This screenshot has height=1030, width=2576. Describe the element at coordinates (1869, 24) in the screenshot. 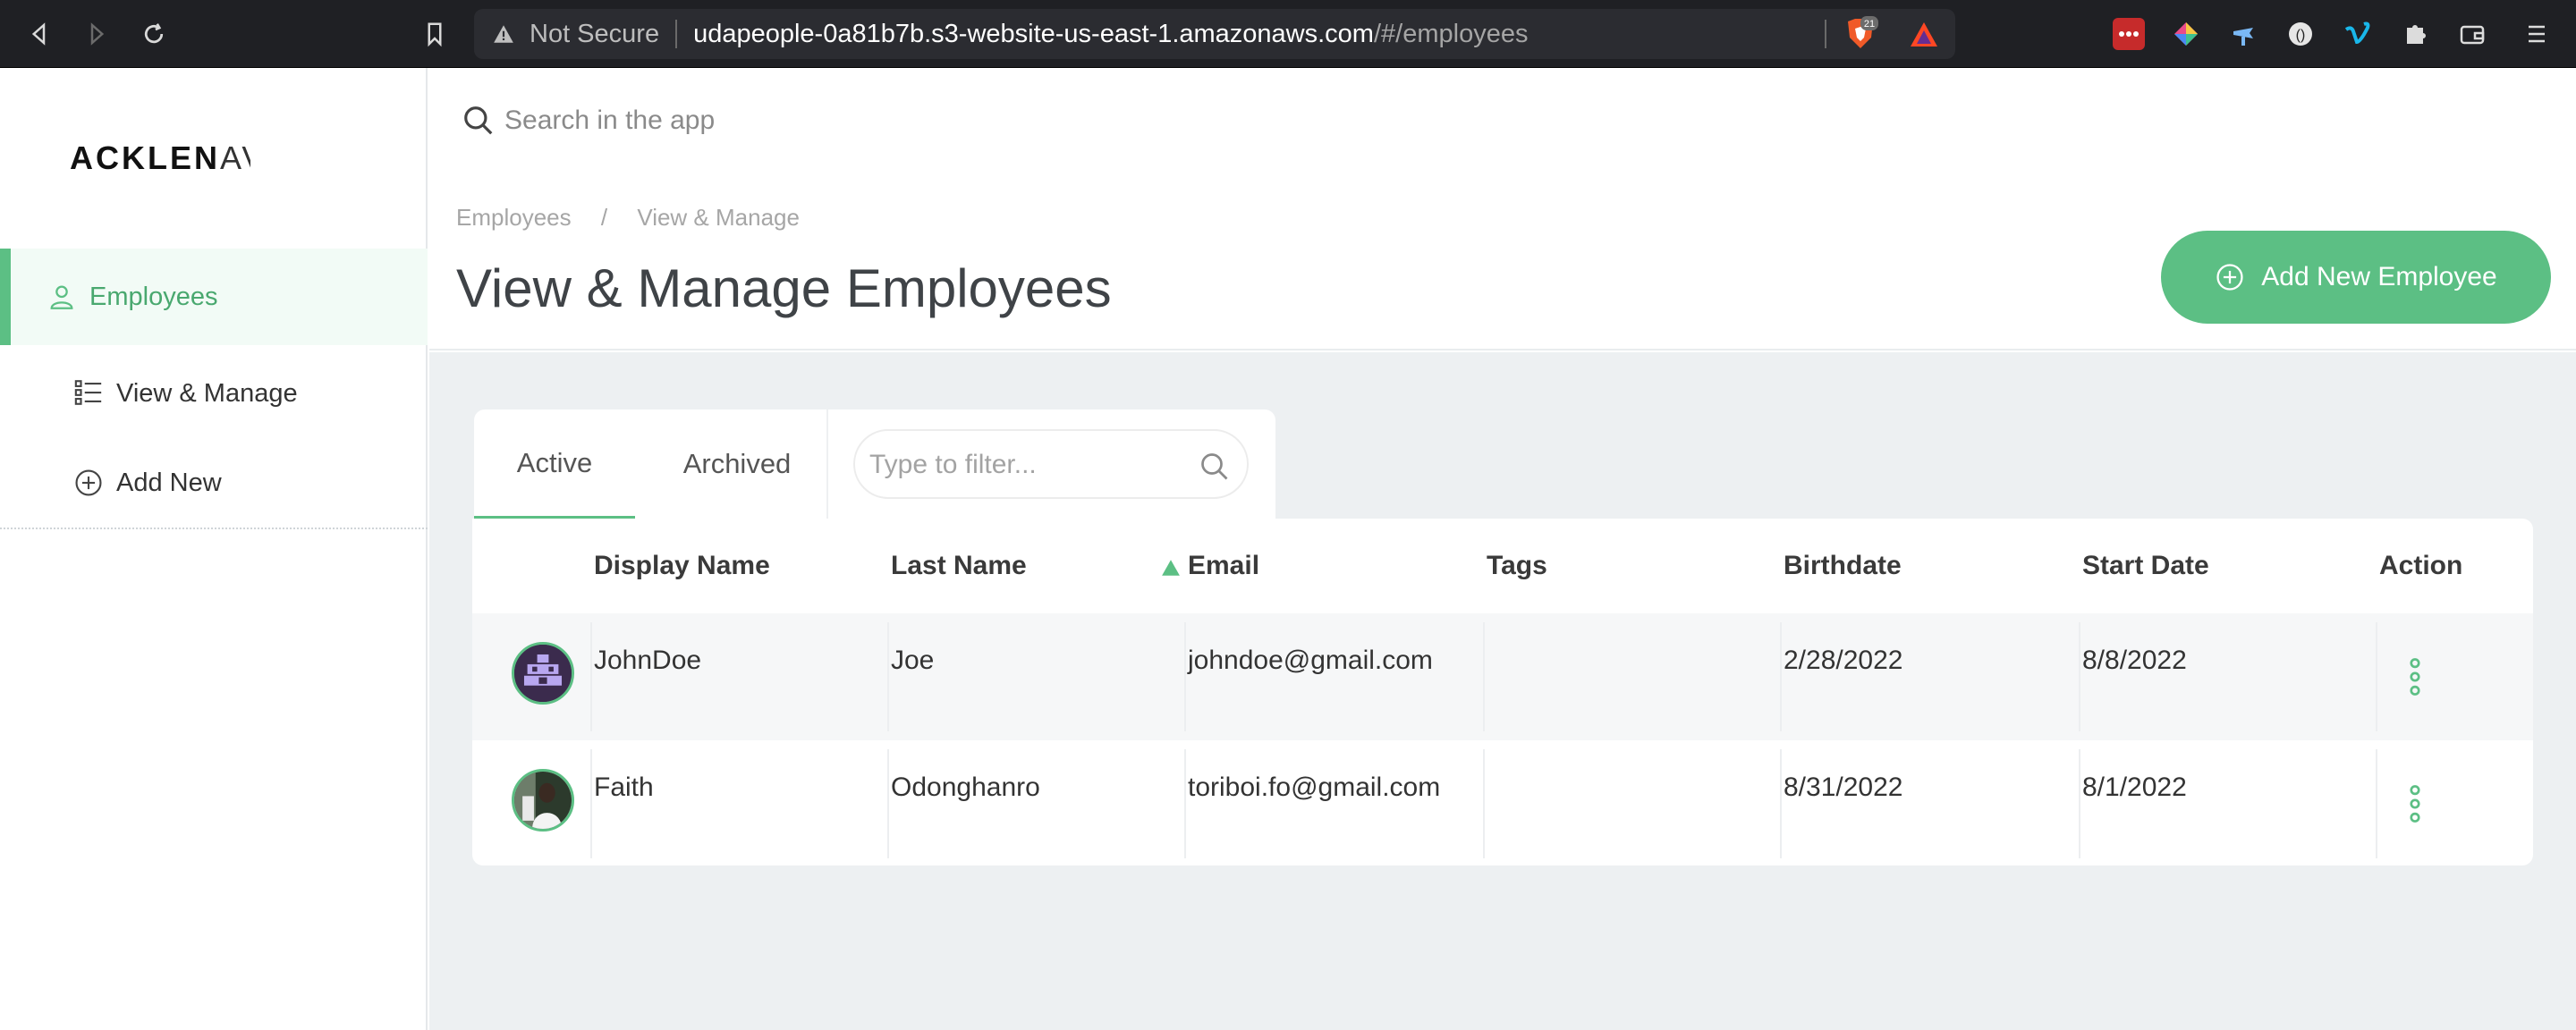

I see `svg-text: 21` at that location.